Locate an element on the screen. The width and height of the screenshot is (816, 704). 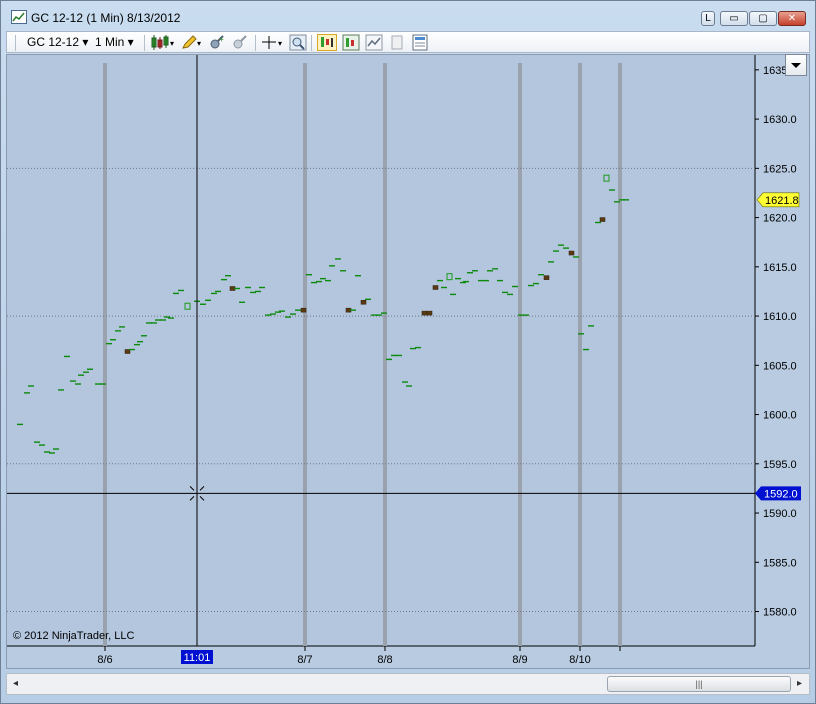
y-tick-label: 1630.0 is located at coordinates (780, 120).